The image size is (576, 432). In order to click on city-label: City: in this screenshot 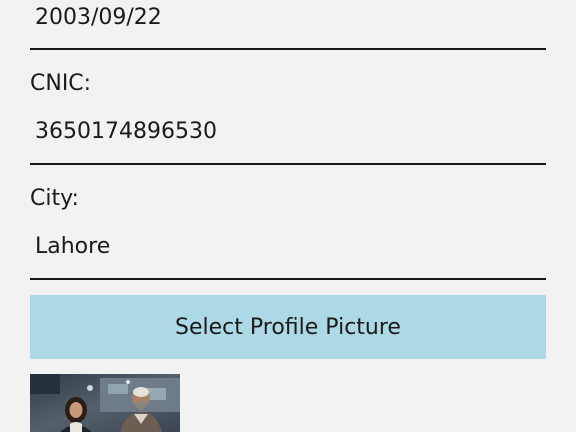, I will do `click(54, 198)`.